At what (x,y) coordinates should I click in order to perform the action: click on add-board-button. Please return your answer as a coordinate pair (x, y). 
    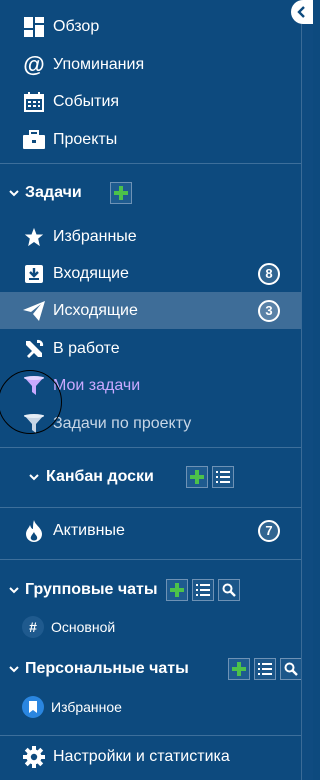
    Looking at the image, I should click on (197, 477).